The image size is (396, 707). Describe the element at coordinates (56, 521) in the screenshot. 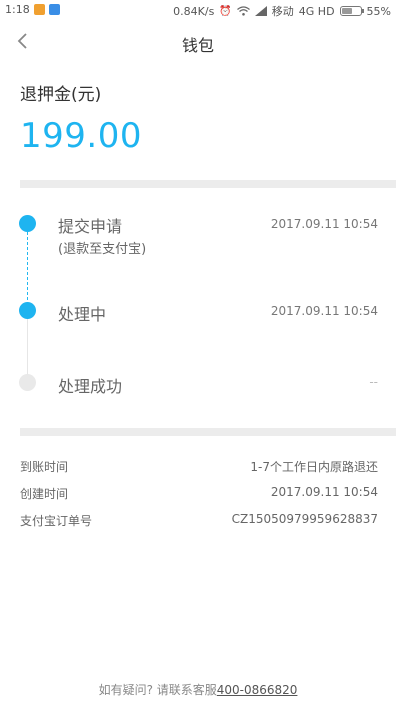

I see `detail-key: 支付宝订单号` at that location.